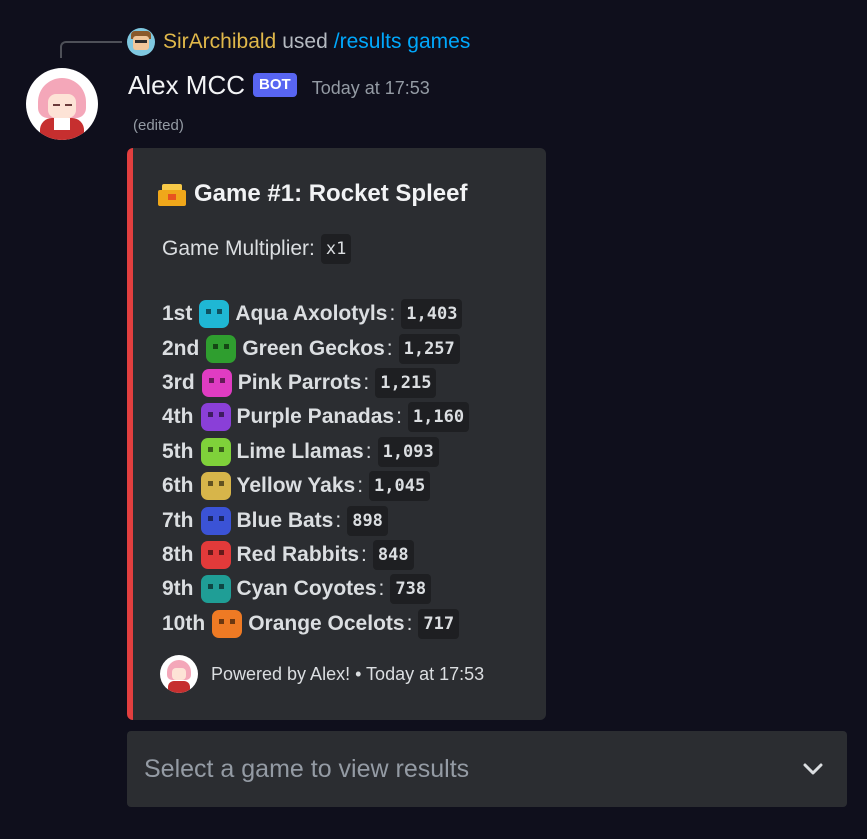 Image resolution: width=867 pixels, height=839 pixels. Describe the element at coordinates (238, 248) in the screenshot. I see `multiplier-label: Game Multiplier:` at that location.